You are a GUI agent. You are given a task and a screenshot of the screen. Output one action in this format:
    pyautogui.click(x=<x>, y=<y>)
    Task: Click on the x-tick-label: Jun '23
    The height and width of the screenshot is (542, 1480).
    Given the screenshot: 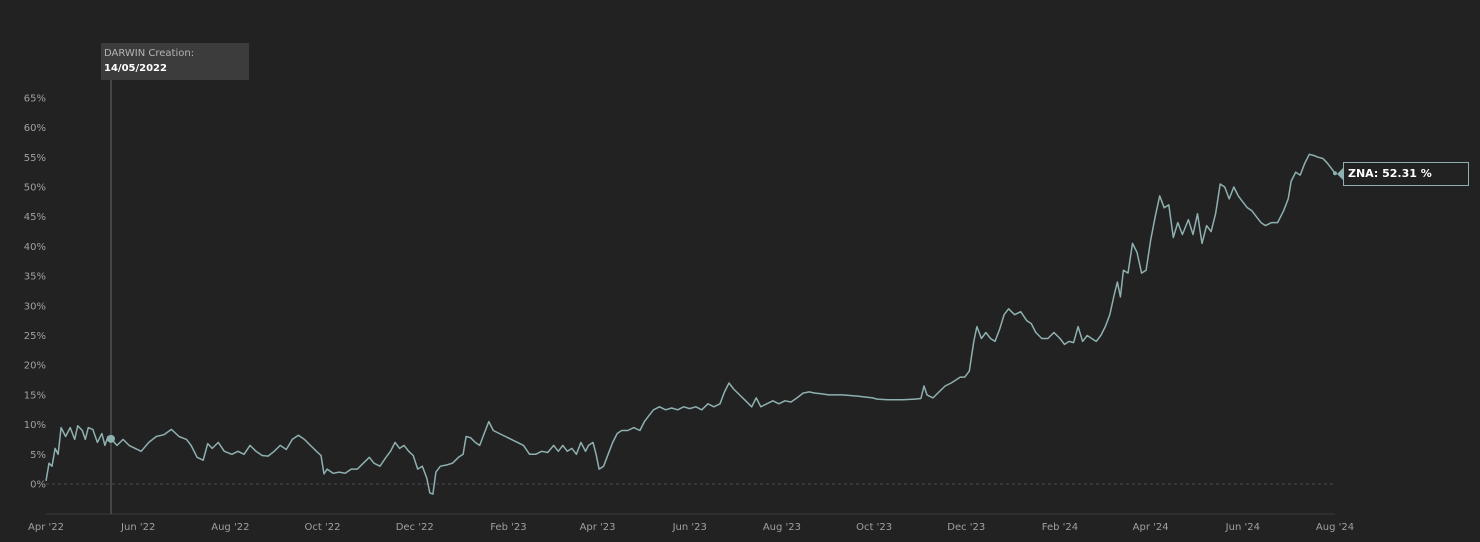 What is the action you would take?
    pyautogui.click(x=689, y=527)
    